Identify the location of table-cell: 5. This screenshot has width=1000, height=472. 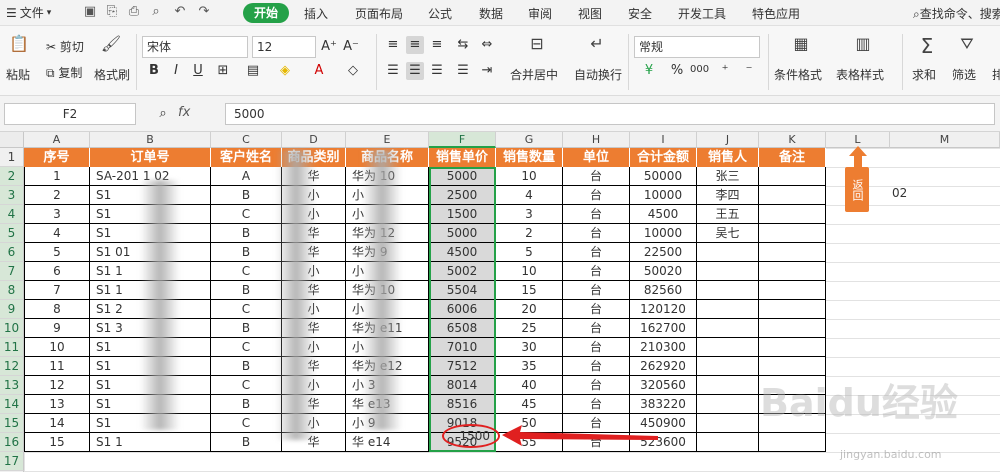
(529, 252).